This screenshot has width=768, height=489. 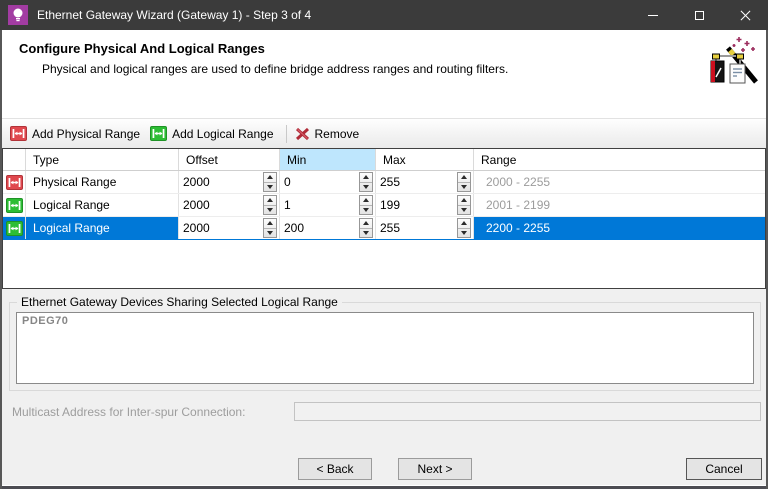 I want to click on column-header-offset: Offset, so click(x=229, y=159).